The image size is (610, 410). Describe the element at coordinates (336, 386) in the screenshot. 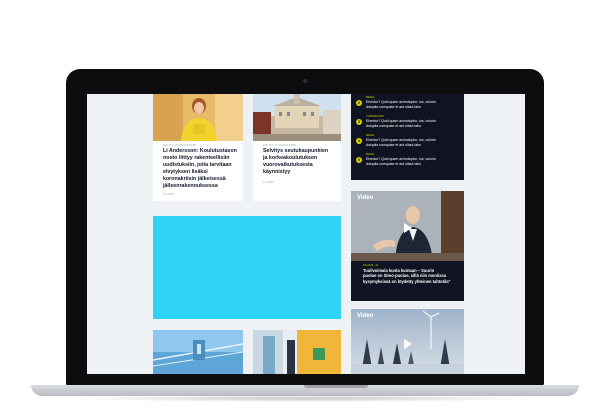

I see `laptop-notch` at that location.